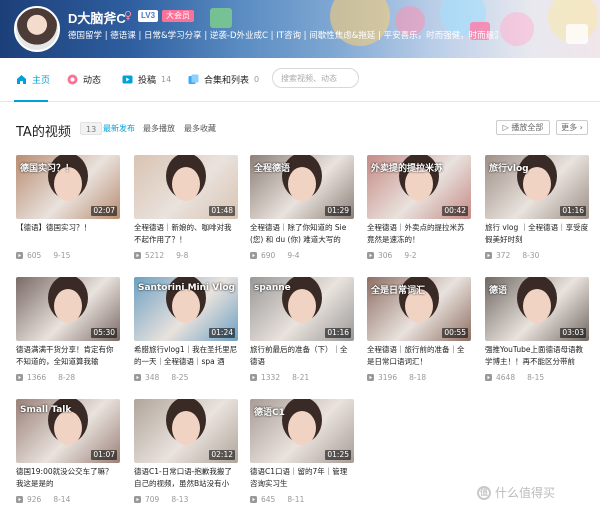 This screenshot has width=600, height=511. What do you see at coordinates (338, 211) in the screenshot?
I see `video-duration: 01:29` at bounding box center [338, 211].